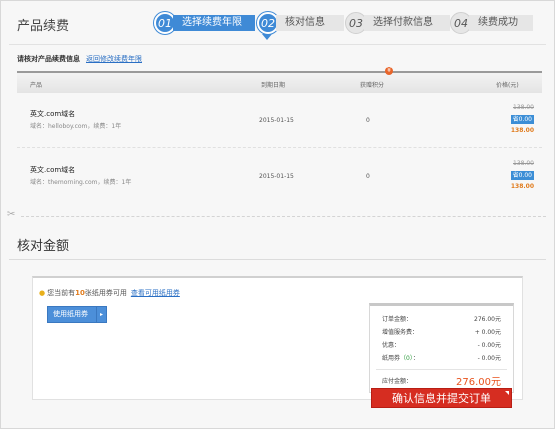 This screenshot has width=555, height=429. Describe the element at coordinates (48, 59) in the screenshot. I see `product-heading-text: 请核对产品续费信息` at that location.